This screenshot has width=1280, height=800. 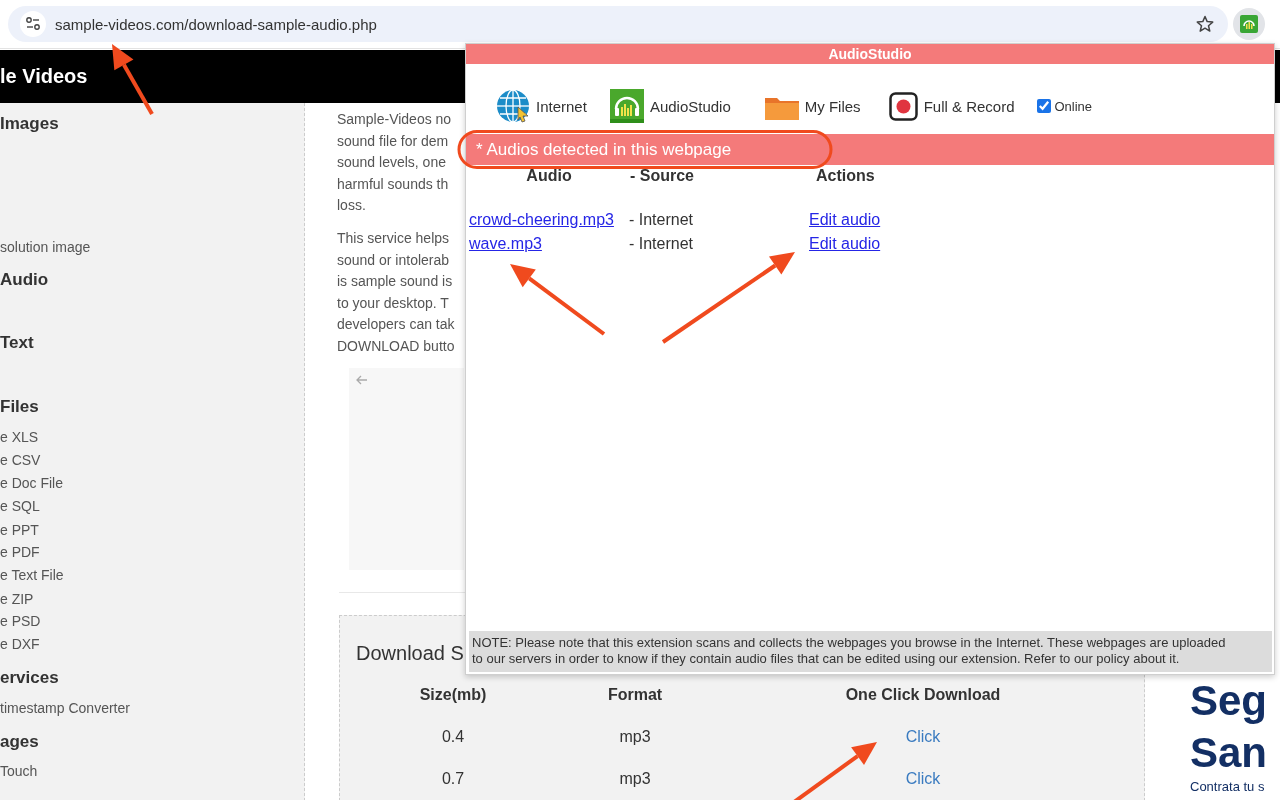 I want to click on url-text: sample-videos.com/download-sample-audio.php, so click(x=216, y=24).